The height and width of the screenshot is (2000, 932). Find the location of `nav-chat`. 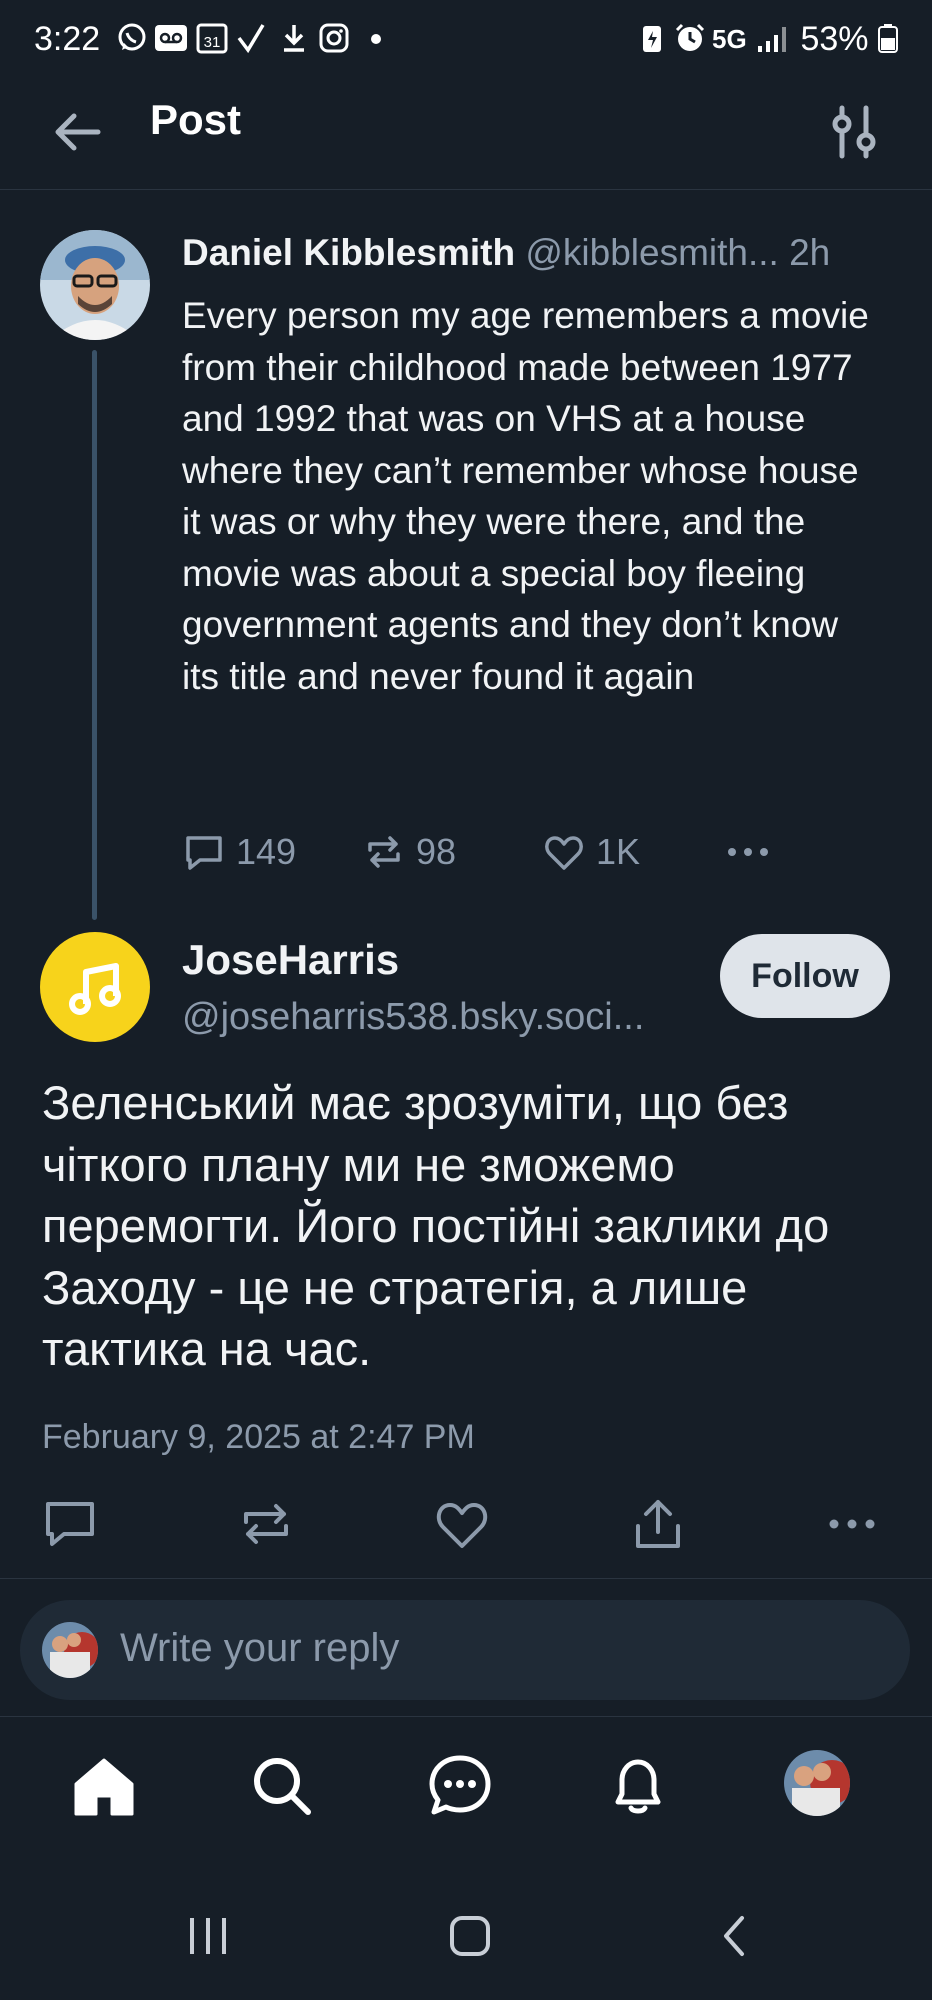

nav-chat is located at coordinates (460, 1786).